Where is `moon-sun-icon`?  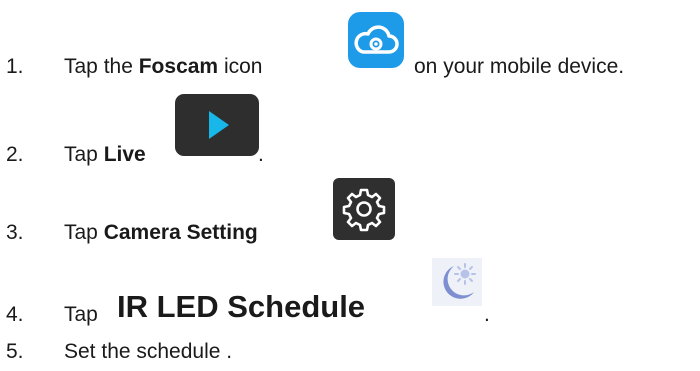 moon-sun-icon is located at coordinates (457, 282).